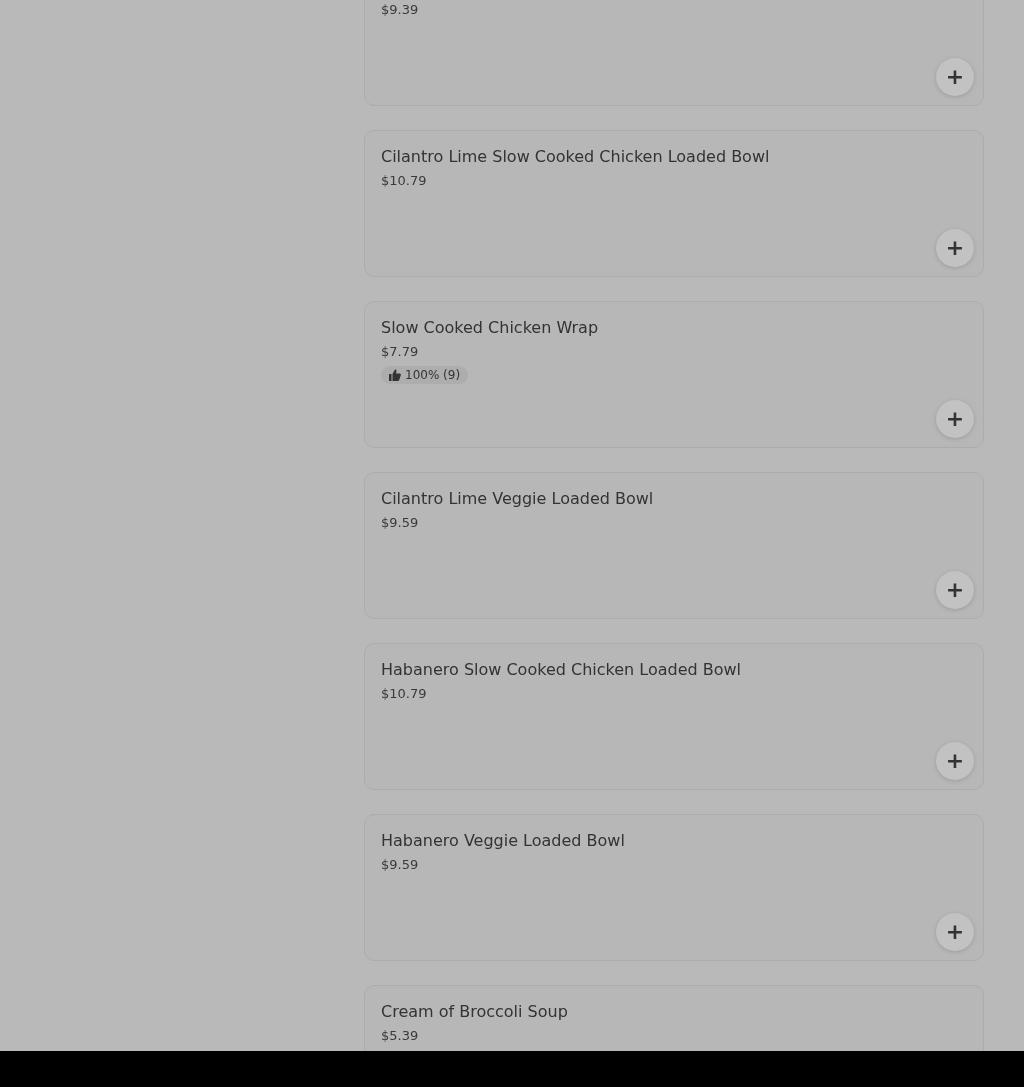  What do you see at coordinates (674, 53) in the screenshot?
I see `menu-item-card: $9.39 +` at bounding box center [674, 53].